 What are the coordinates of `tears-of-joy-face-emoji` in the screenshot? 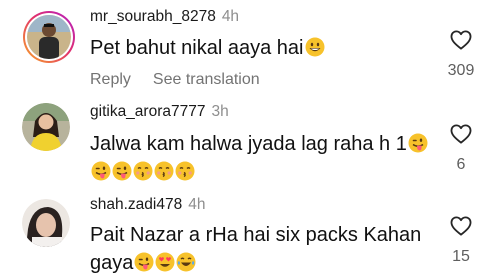 It's located at (186, 262).